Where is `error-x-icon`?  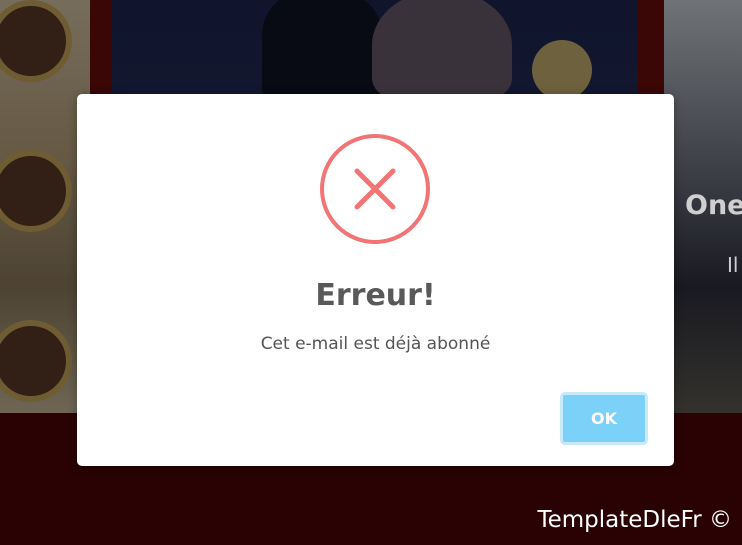 error-x-icon is located at coordinates (375, 189).